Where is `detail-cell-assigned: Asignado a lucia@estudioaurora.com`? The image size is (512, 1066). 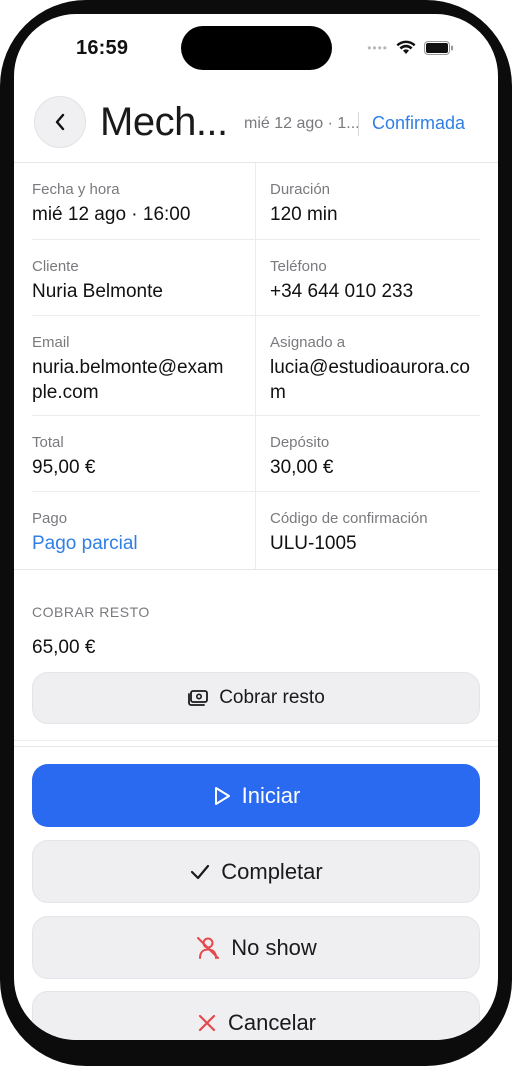
detail-cell-assigned: Asignado a lucia@estudioaurora.com is located at coordinates (376, 366).